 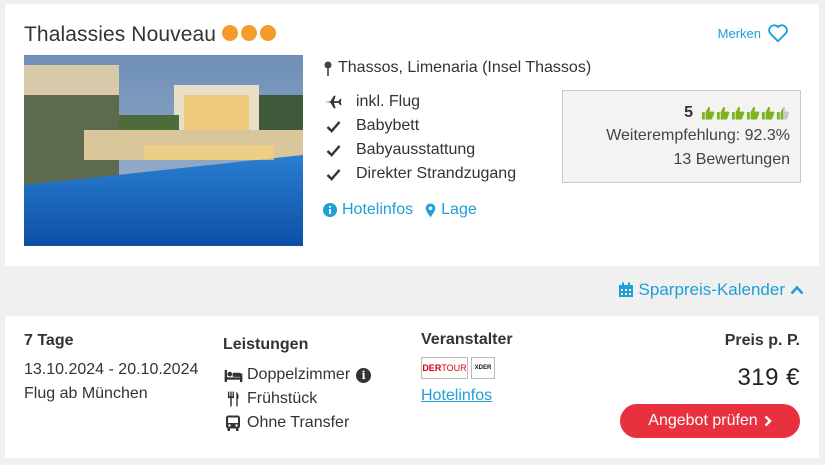 What do you see at coordinates (459, 209) in the screenshot?
I see `lage-label: Lage` at bounding box center [459, 209].